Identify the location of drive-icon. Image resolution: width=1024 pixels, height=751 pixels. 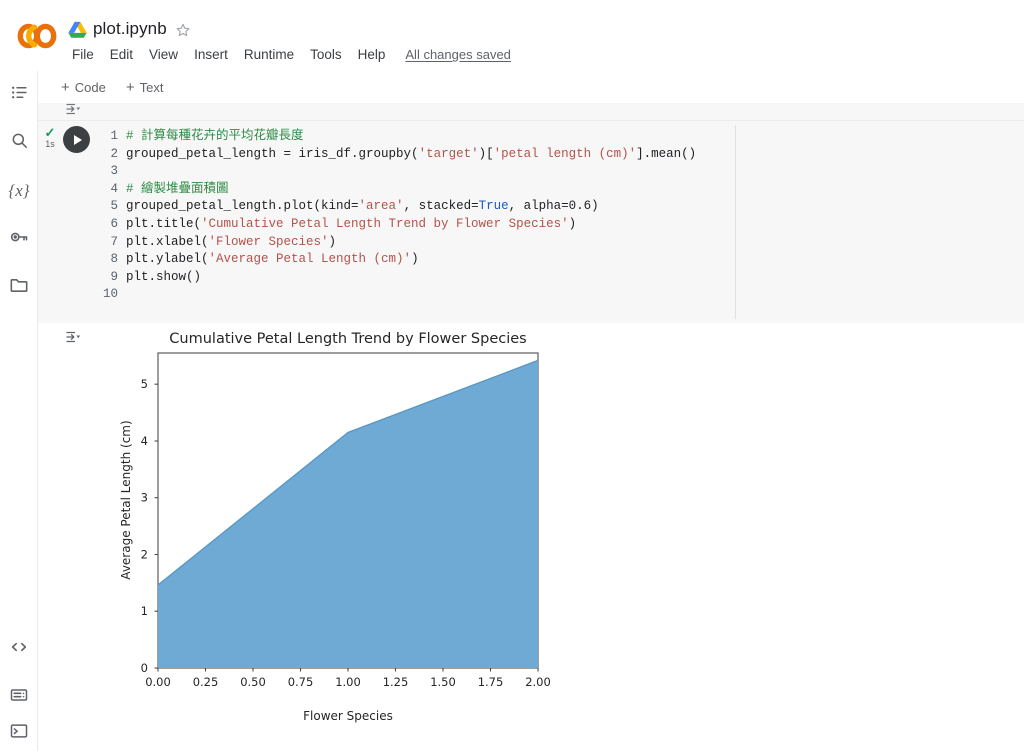
(77, 30).